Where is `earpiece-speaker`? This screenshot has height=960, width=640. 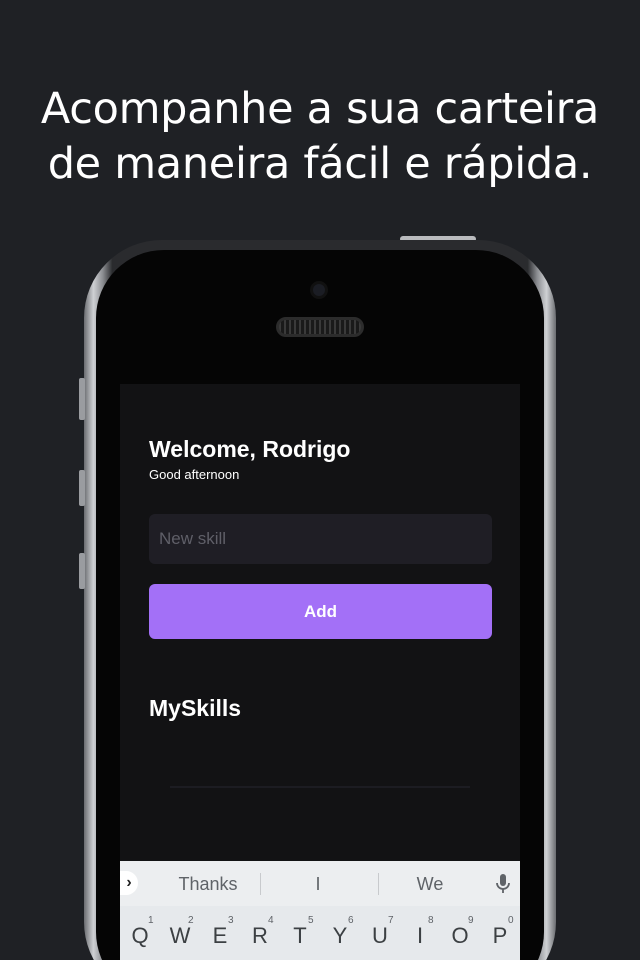 earpiece-speaker is located at coordinates (320, 327).